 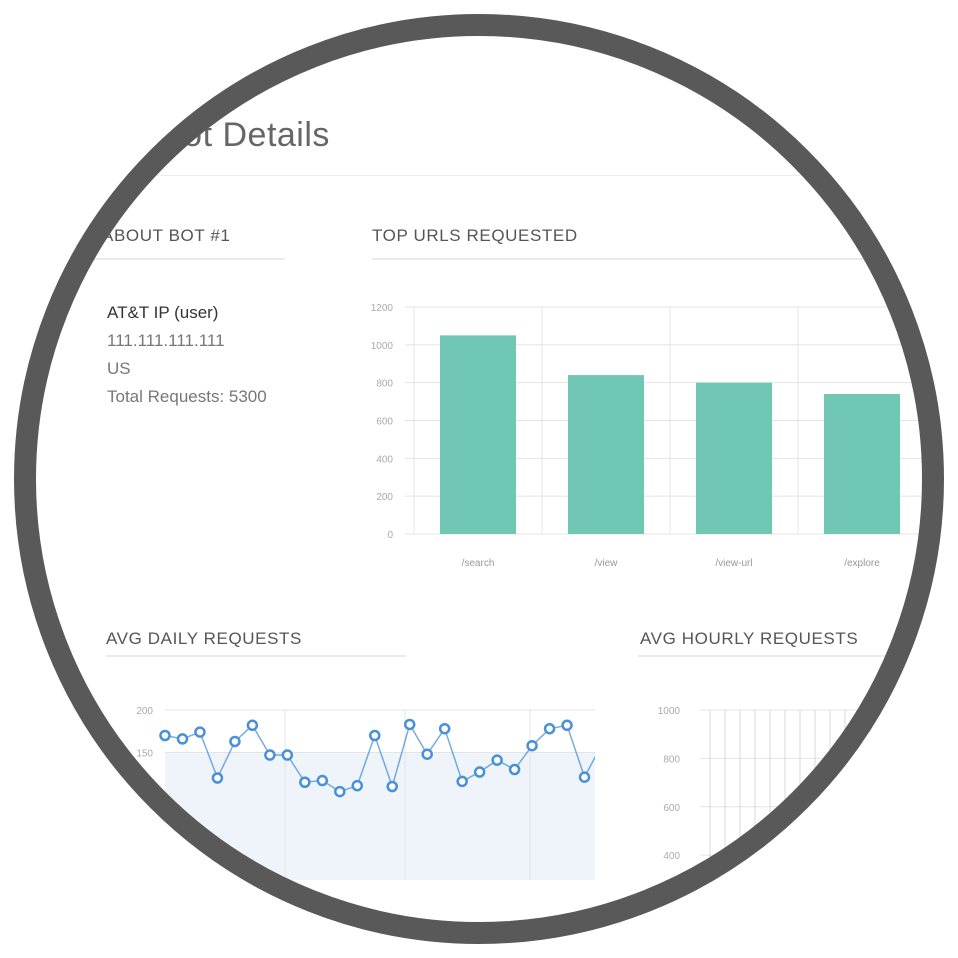 I want to click on hourly-requests-chart: 400 600 800 1000, so click(x=798, y=798).